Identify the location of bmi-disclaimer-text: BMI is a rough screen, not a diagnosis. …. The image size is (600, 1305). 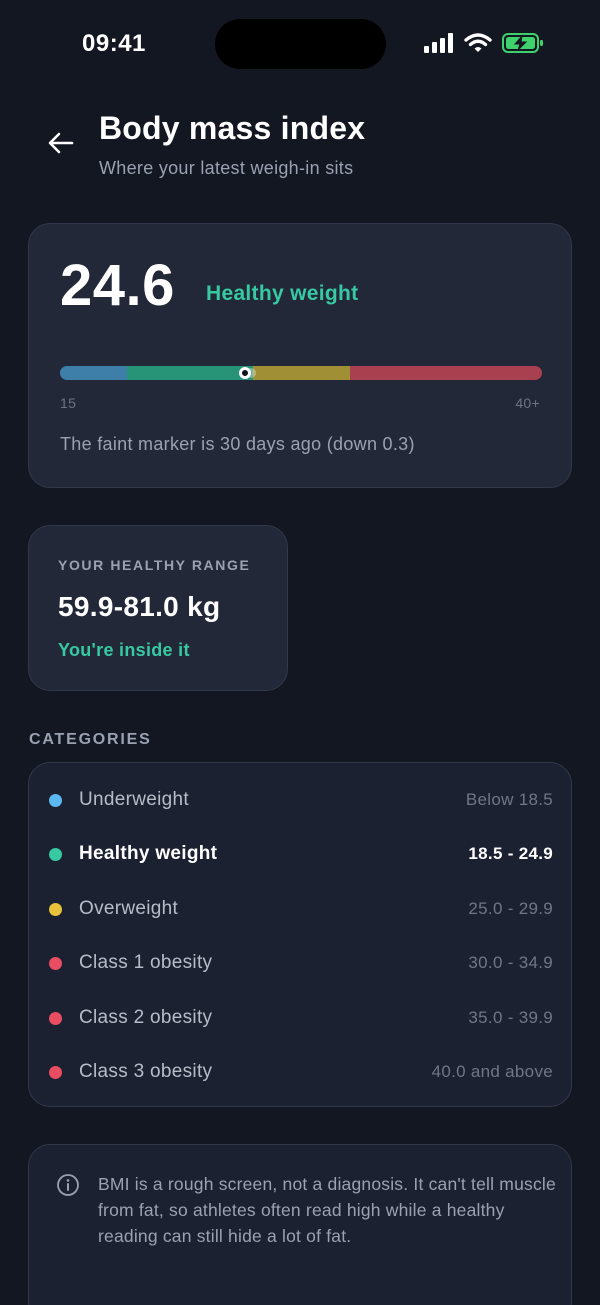
(327, 1210).